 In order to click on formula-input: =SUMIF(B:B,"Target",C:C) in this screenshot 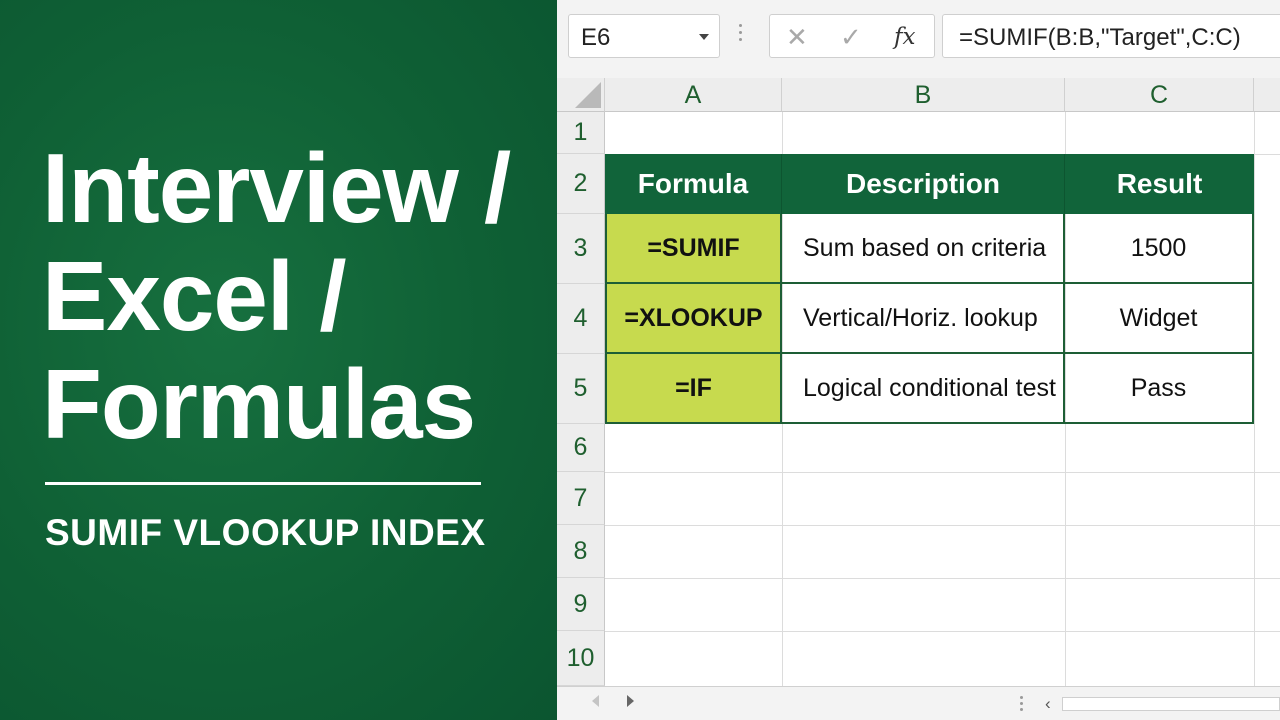, I will do `click(1111, 36)`.